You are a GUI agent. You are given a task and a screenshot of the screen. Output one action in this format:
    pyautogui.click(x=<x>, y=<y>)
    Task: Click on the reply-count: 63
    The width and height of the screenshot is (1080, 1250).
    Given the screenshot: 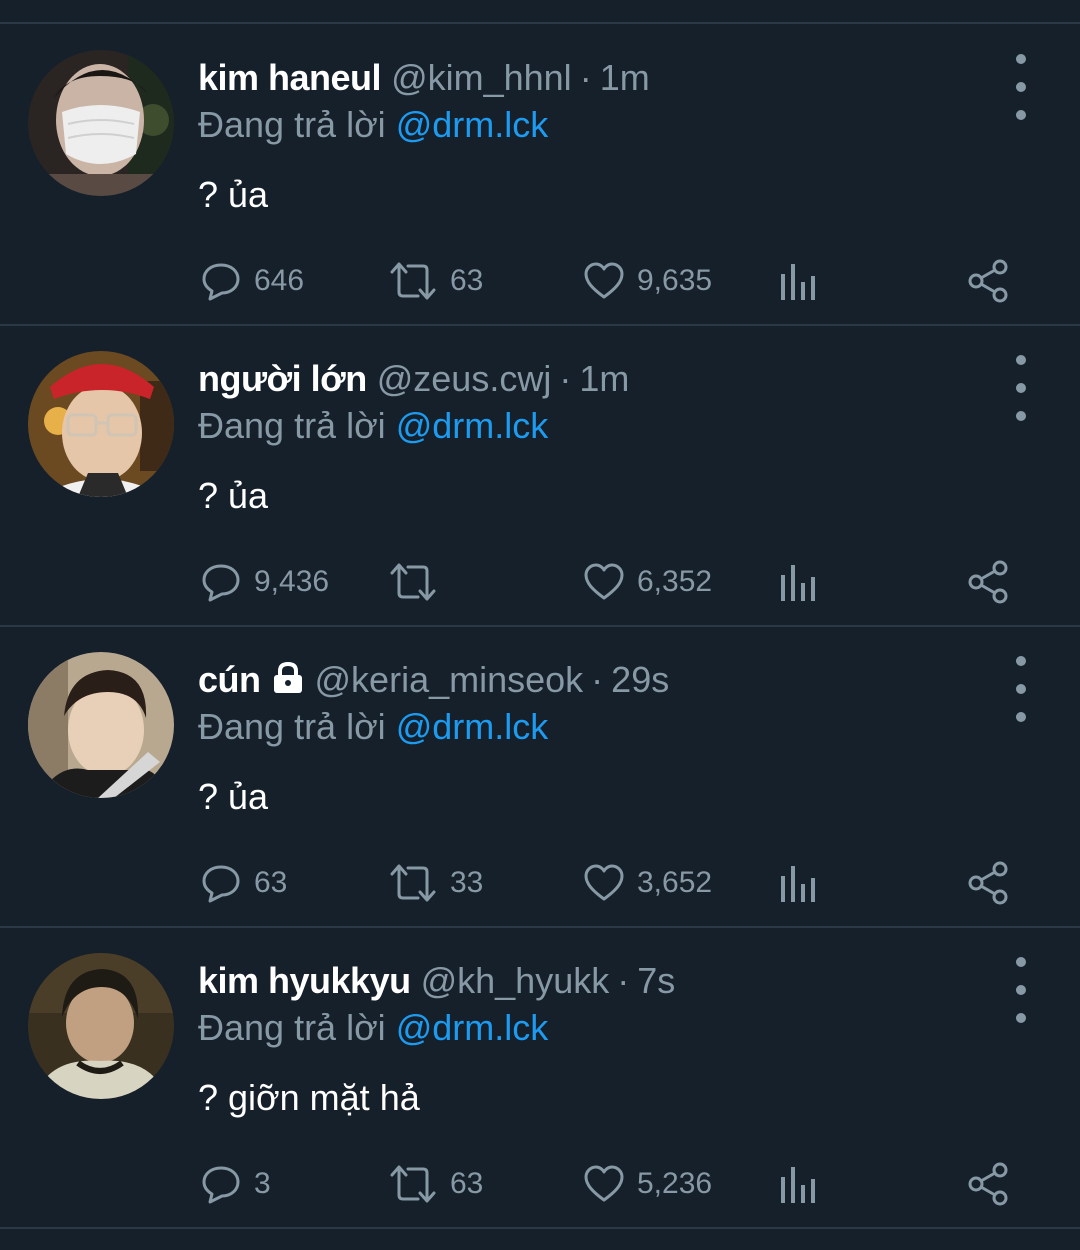 What is the action you would take?
    pyautogui.click(x=271, y=882)
    